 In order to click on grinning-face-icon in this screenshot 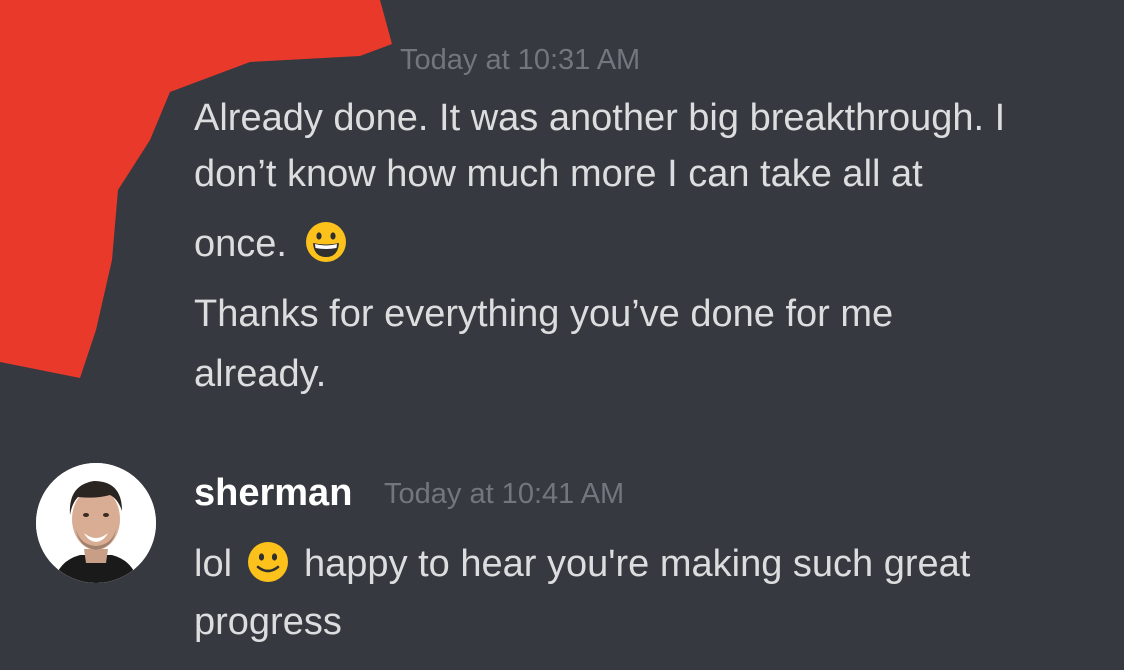, I will do `click(326, 242)`.